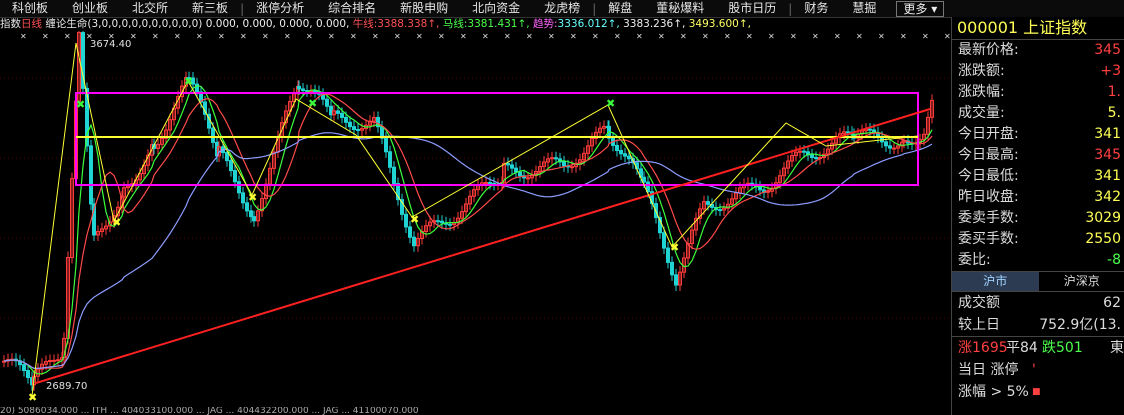 This screenshot has width=1124, height=415. I want to click on top-tab: 新股申购, so click(424, 8).